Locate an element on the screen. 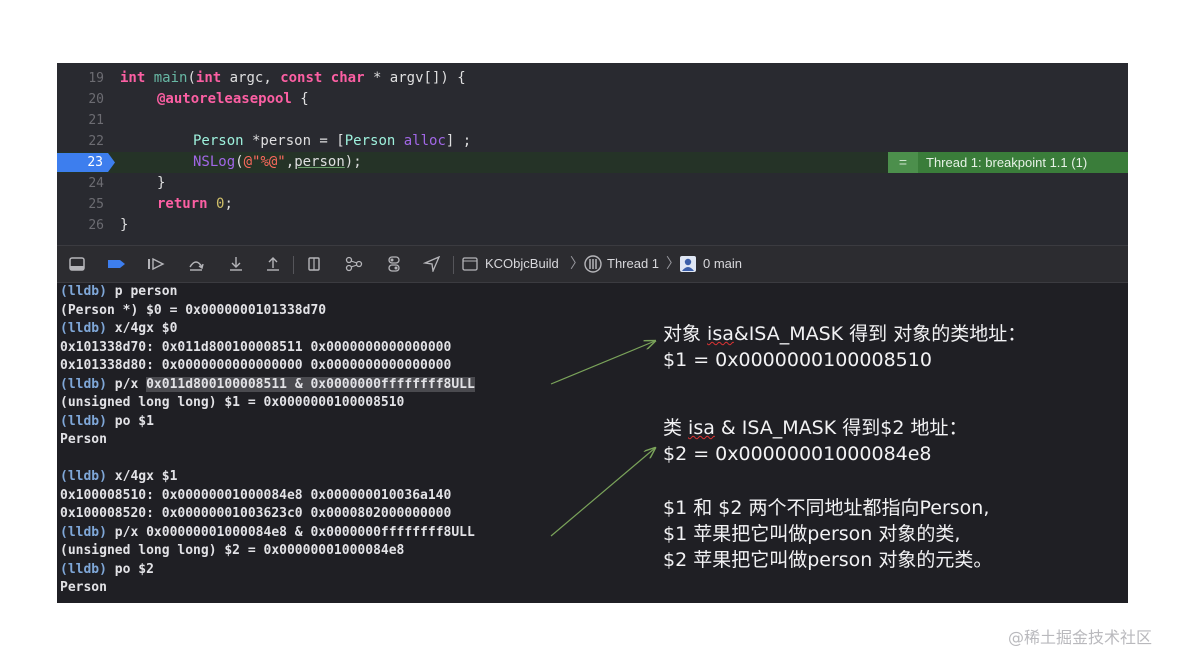 The height and width of the screenshot is (669, 1187). continue-icon is located at coordinates (155, 264).